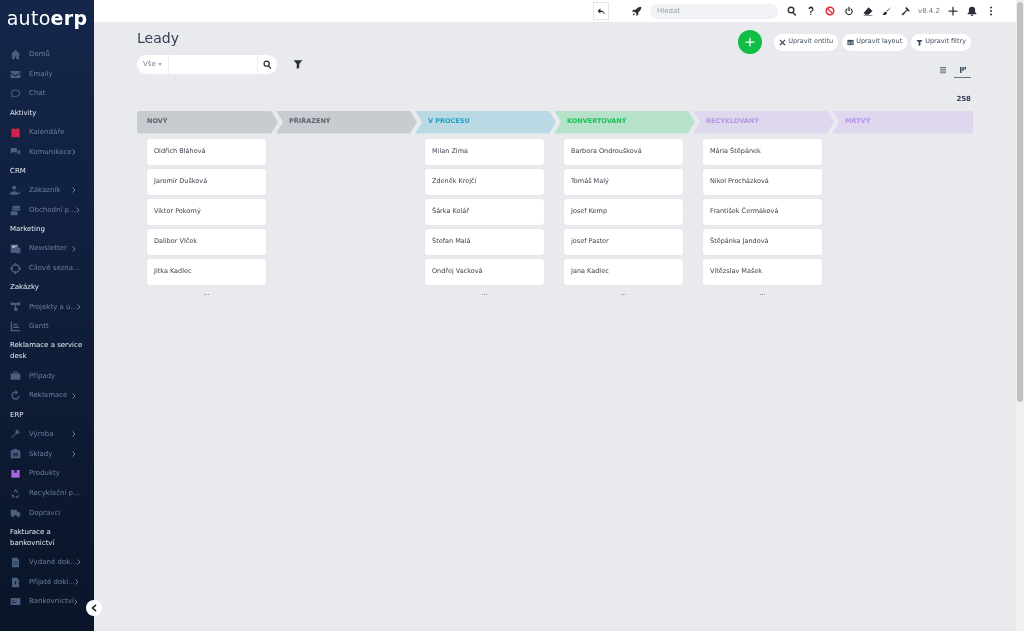 The width and height of the screenshot is (1024, 631). I want to click on newsletter-icon, so click(15, 249).